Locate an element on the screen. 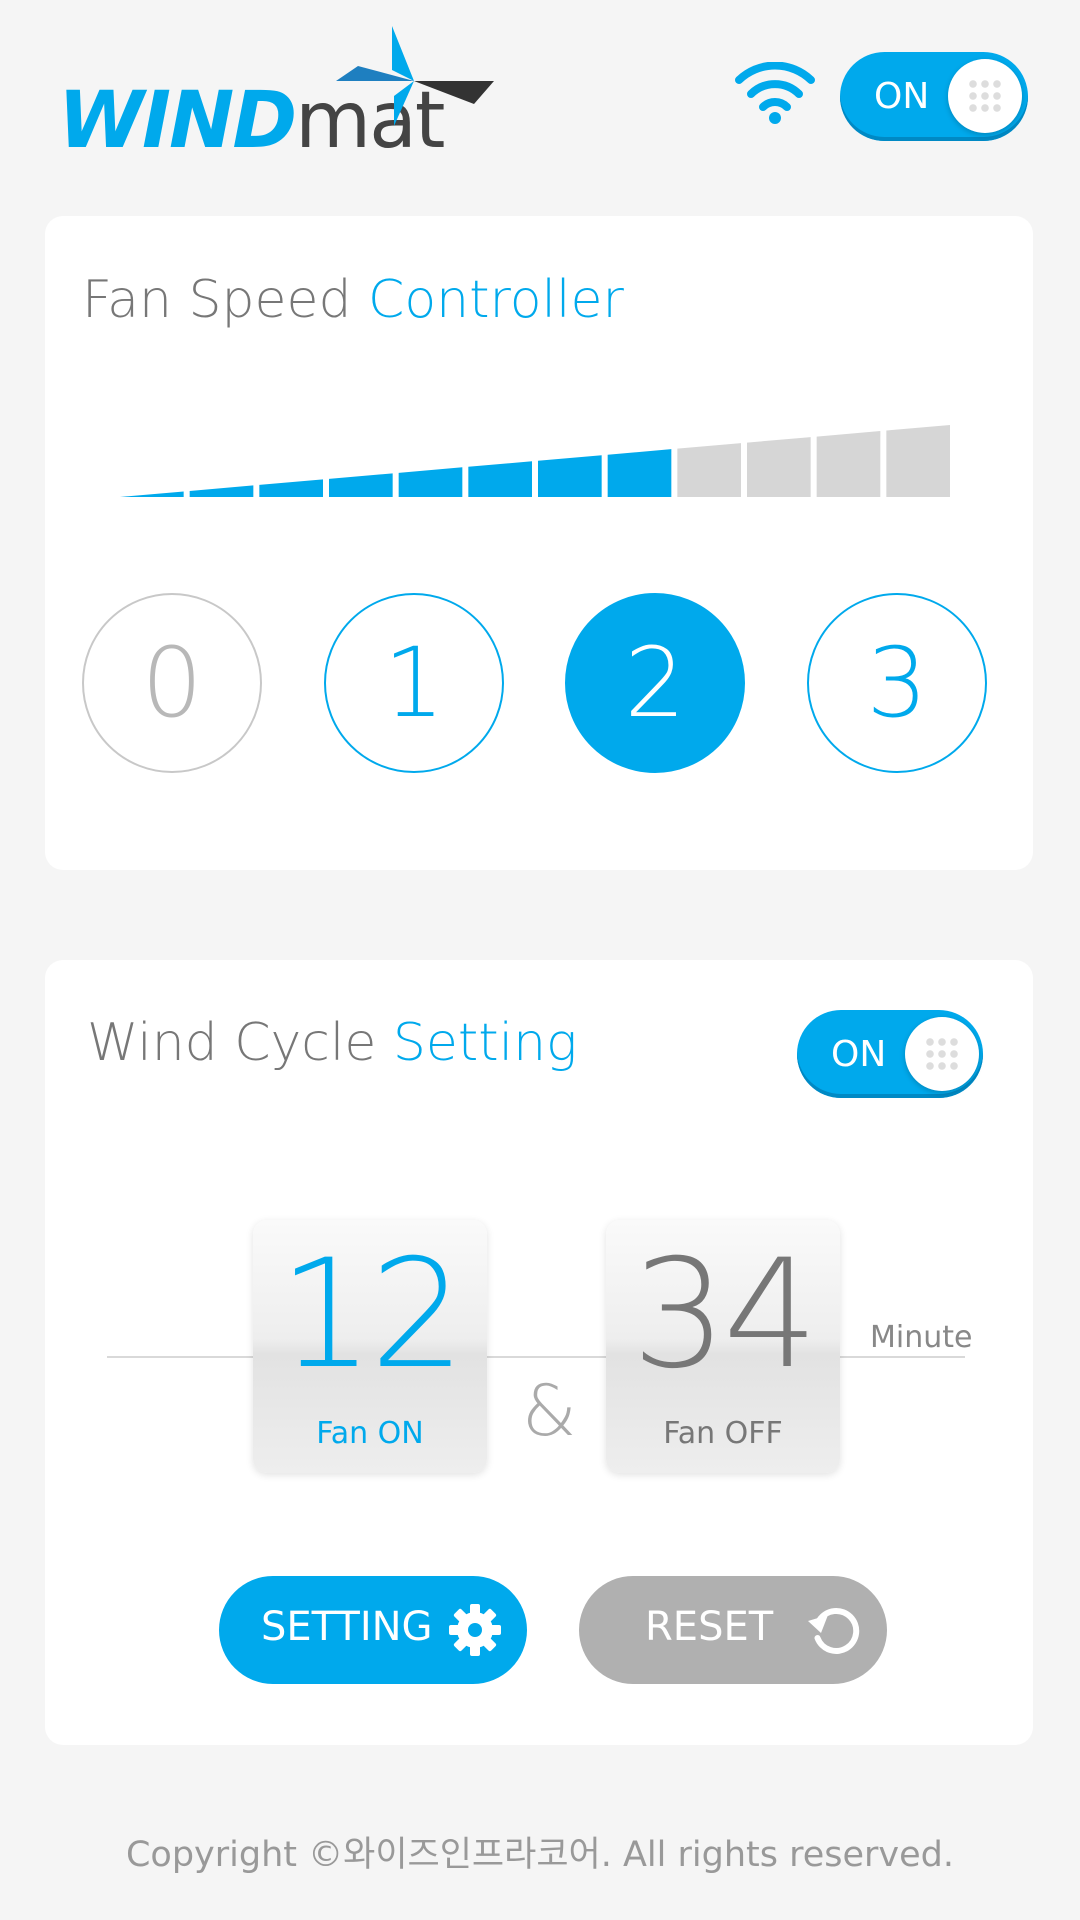 This screenshot has height=1920, width=1080. power-toggle-label: ON is located at coordinates (902, 96).